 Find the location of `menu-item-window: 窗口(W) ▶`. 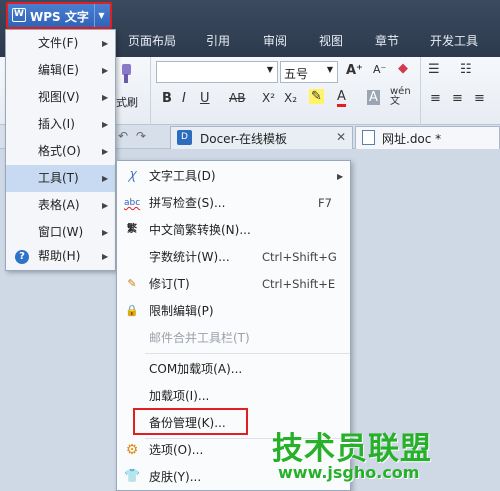

menu-item-window: 窗口(W) ▶ is located at coordinates (60, 232).